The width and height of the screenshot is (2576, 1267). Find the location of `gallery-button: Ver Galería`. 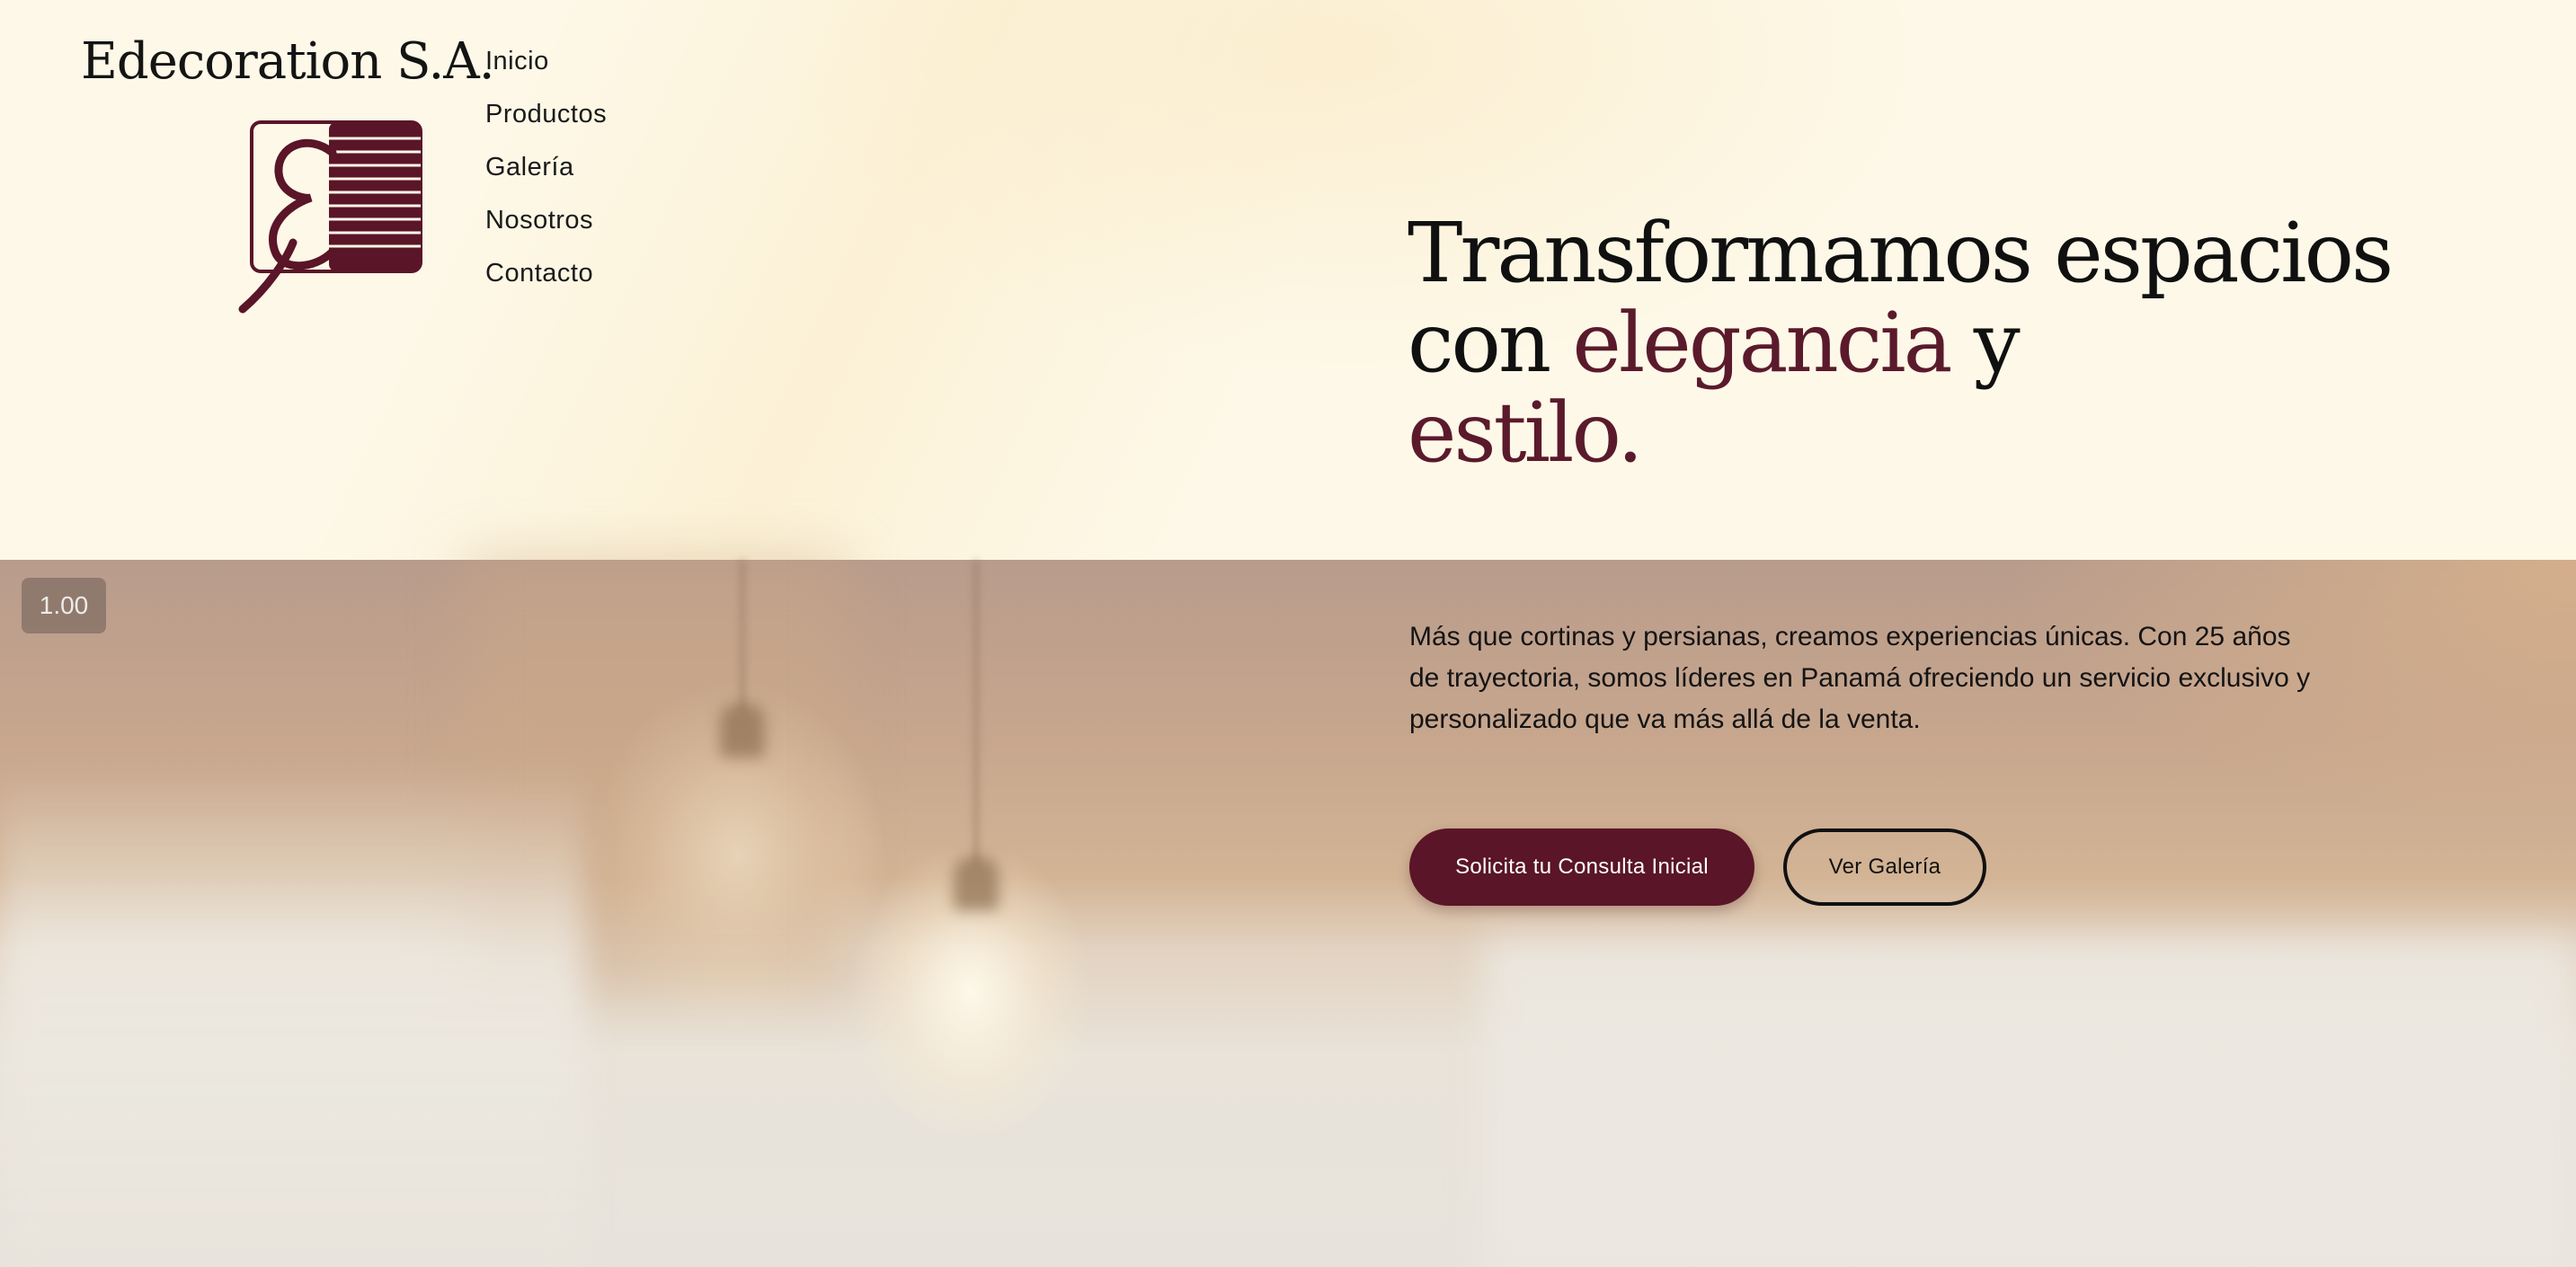

gallery-button: Ver Galería is located at coordinates (1884, 867).